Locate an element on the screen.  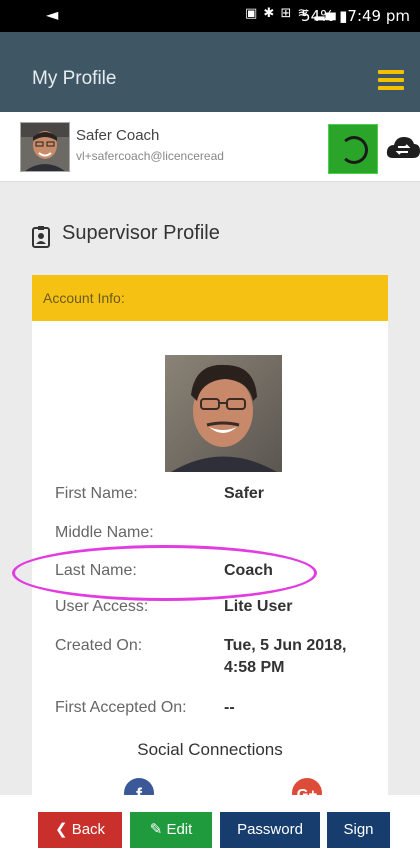
last-name-value: Coach is located at coordinates (248, 570).